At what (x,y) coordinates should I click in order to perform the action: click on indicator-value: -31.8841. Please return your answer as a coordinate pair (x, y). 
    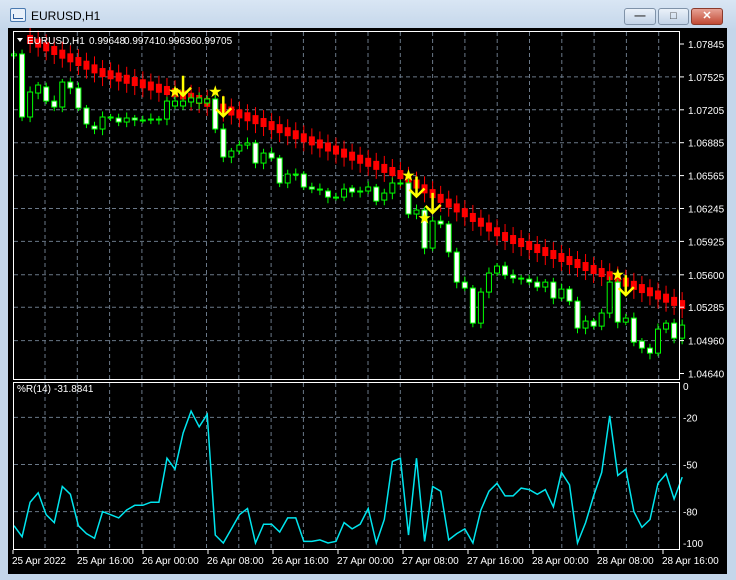
    Looking at the image, I should click on (74, 389).